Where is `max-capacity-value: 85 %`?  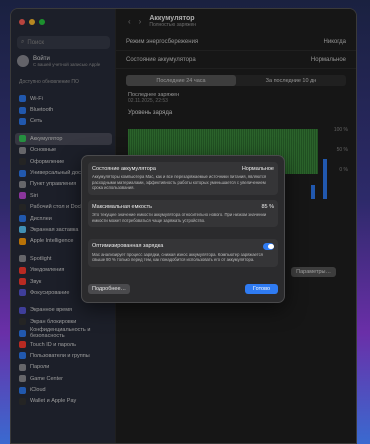
max-capacity-value: 85 % is located at coordinates (267, 207).